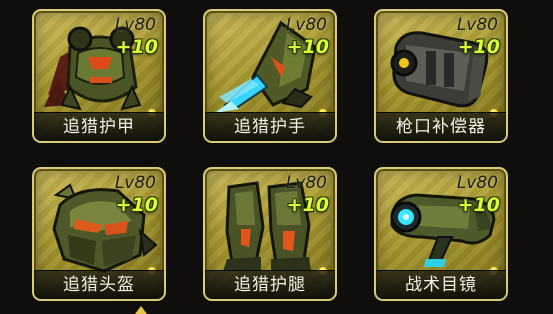 This screenshot has height=314, width=553. I want to click on selection-indicator-arrow, so click(141, 310).